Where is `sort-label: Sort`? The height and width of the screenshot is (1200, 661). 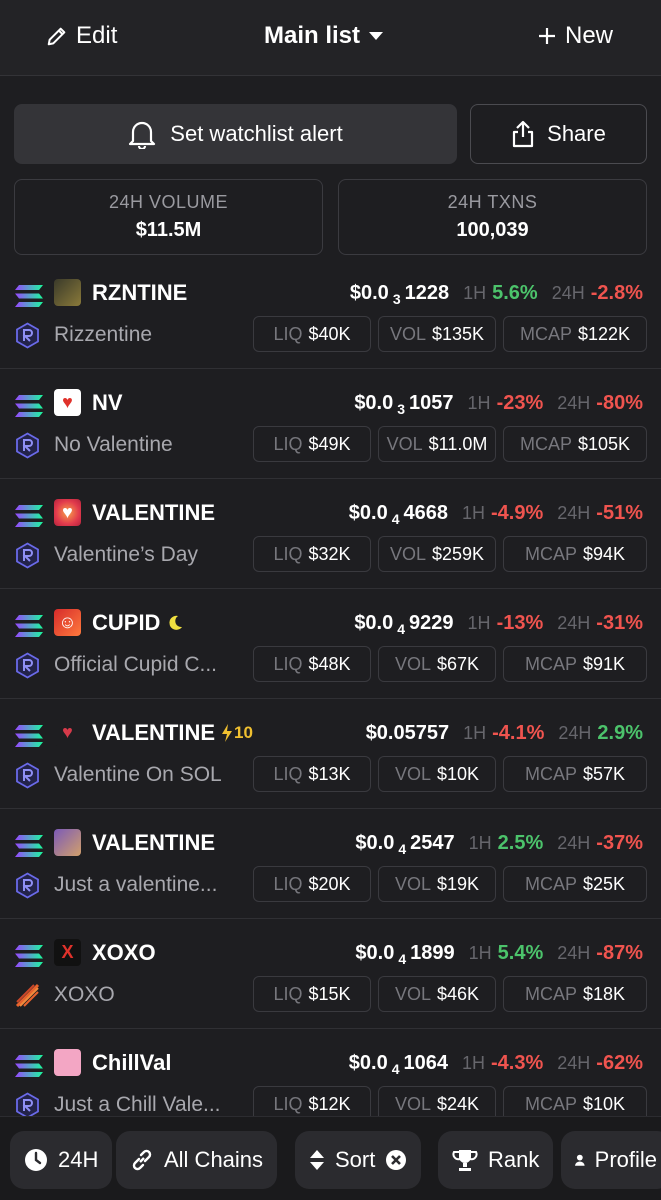 sort-label: Sort is located at coordinates (355, 1159).